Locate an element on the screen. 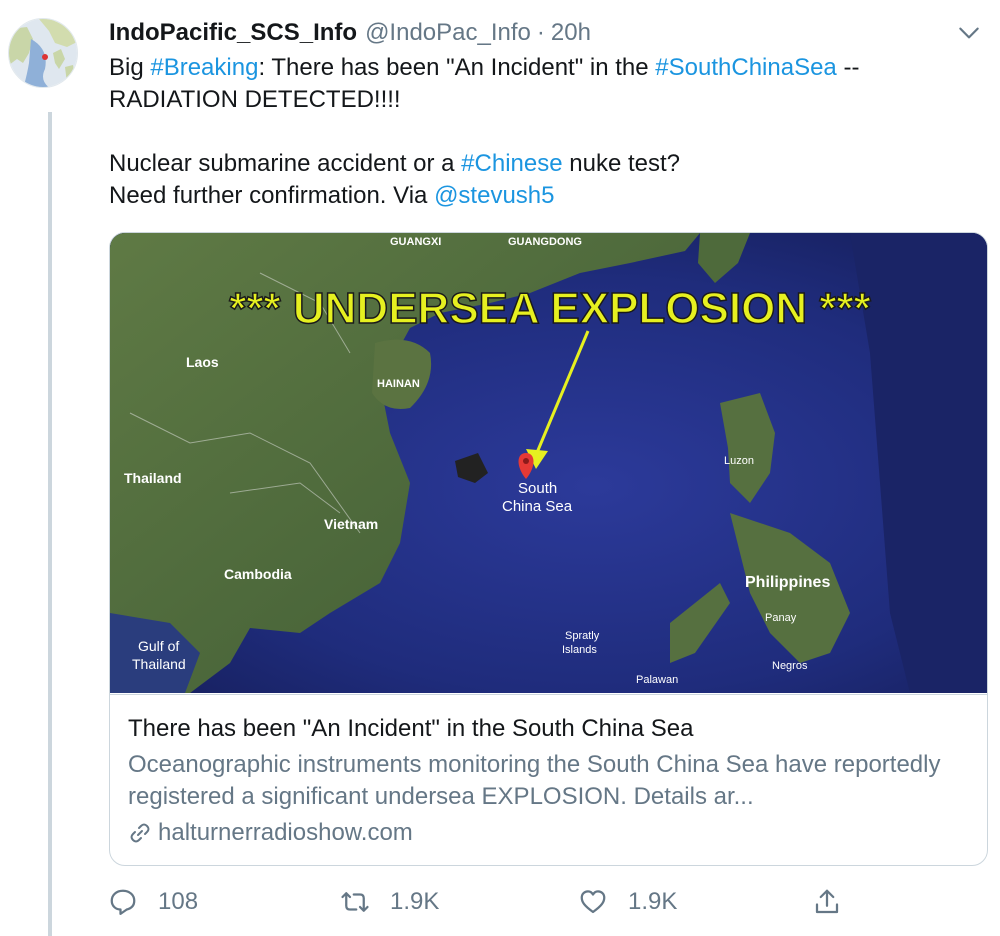 This screenshot has height=936, width=1000. map-label-spratly-line1: Spratly is located at coordinates (582, 636).